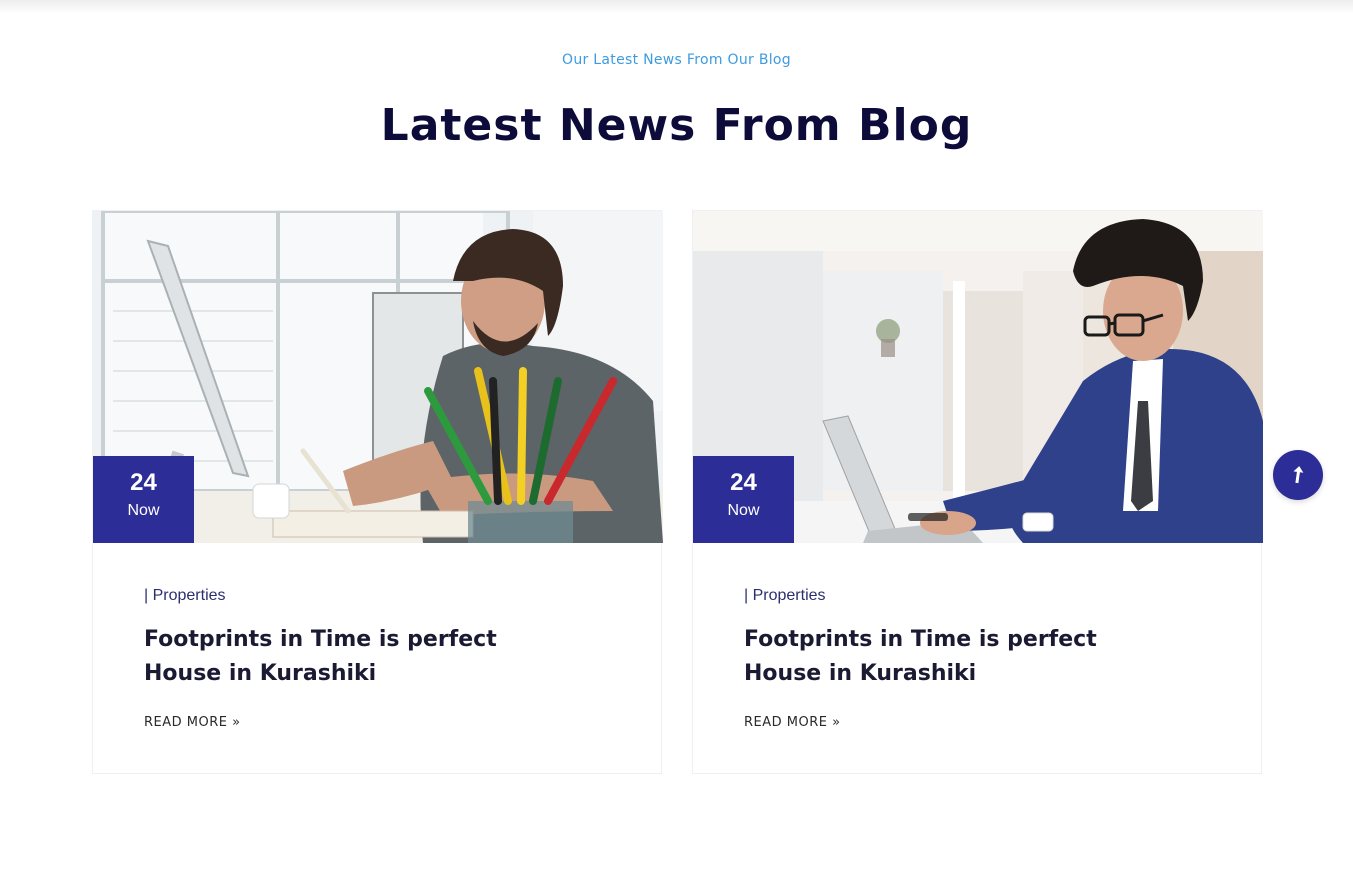 The height and width of the screenshot is (894, 1353). What do you see at coordinates (676, 125) in the screenshot?
I see `section-title: Latest News From Blog` at bounding box center [676, 125].